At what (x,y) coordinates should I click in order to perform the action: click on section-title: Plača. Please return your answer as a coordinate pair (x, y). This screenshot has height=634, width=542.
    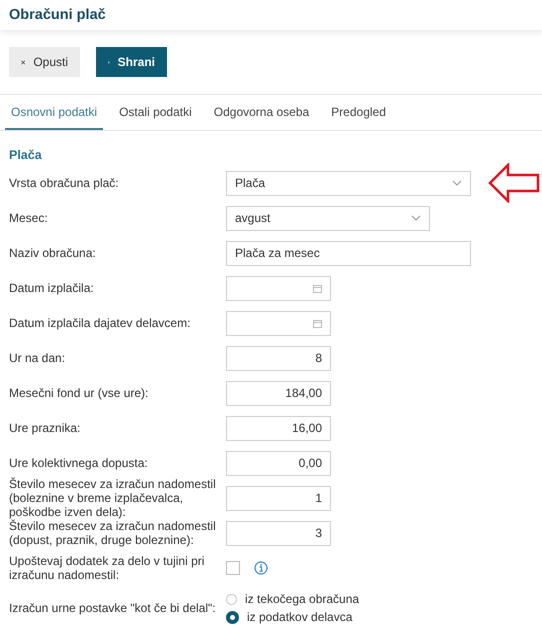
    Looking at the image, I should click on (26, 155).